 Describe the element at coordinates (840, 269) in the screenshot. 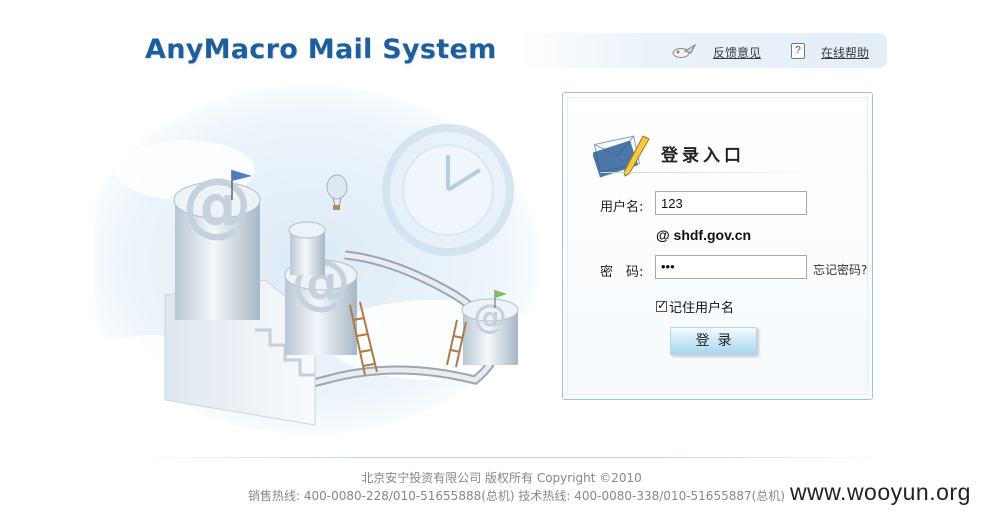

I see `forgot-password-link: 忘记密码?` at that location.